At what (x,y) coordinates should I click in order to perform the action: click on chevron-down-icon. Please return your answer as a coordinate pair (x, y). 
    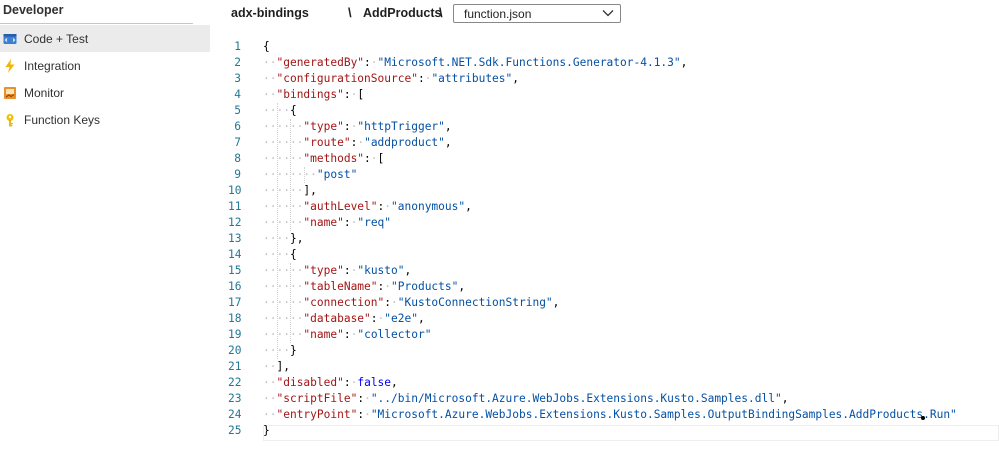
    Looking at the image, I should click on (608, 13).